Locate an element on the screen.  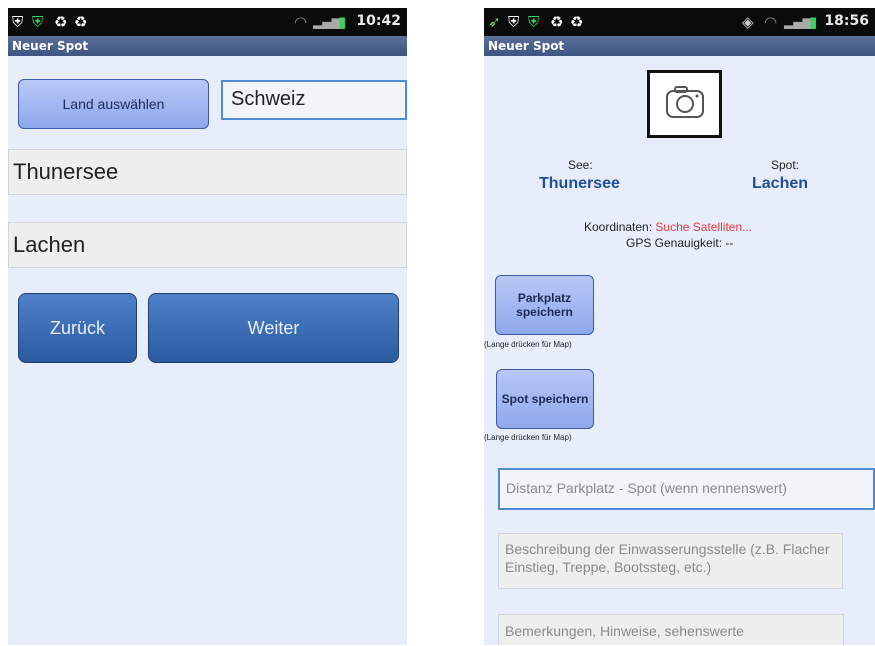
parking-hint: (Lange drücken für Map) is located at coordinates (528, 344).